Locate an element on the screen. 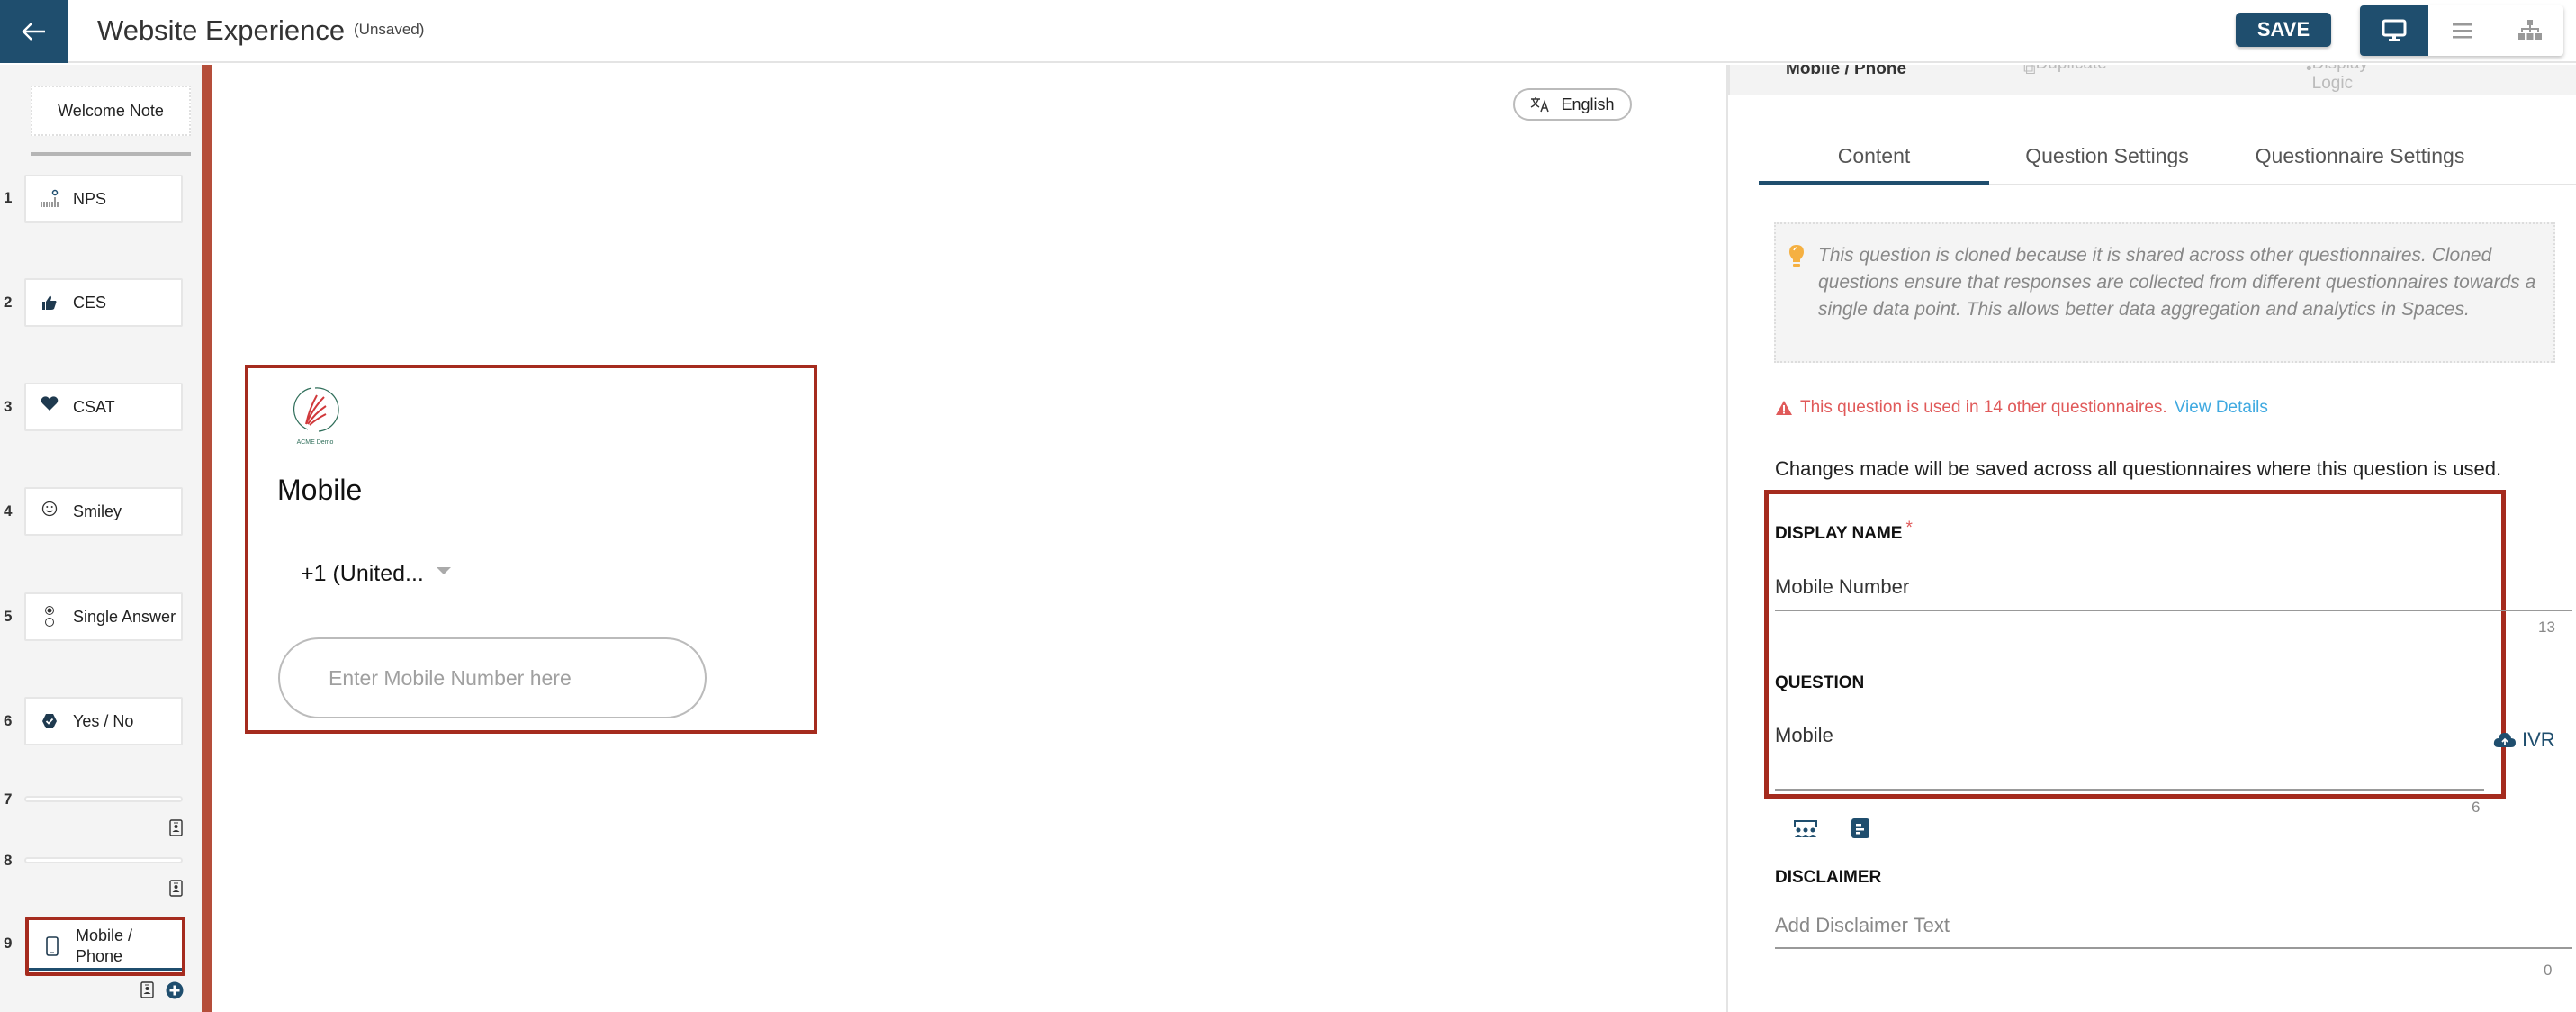  desktop-view-button is located at coordinates (2394, 30).